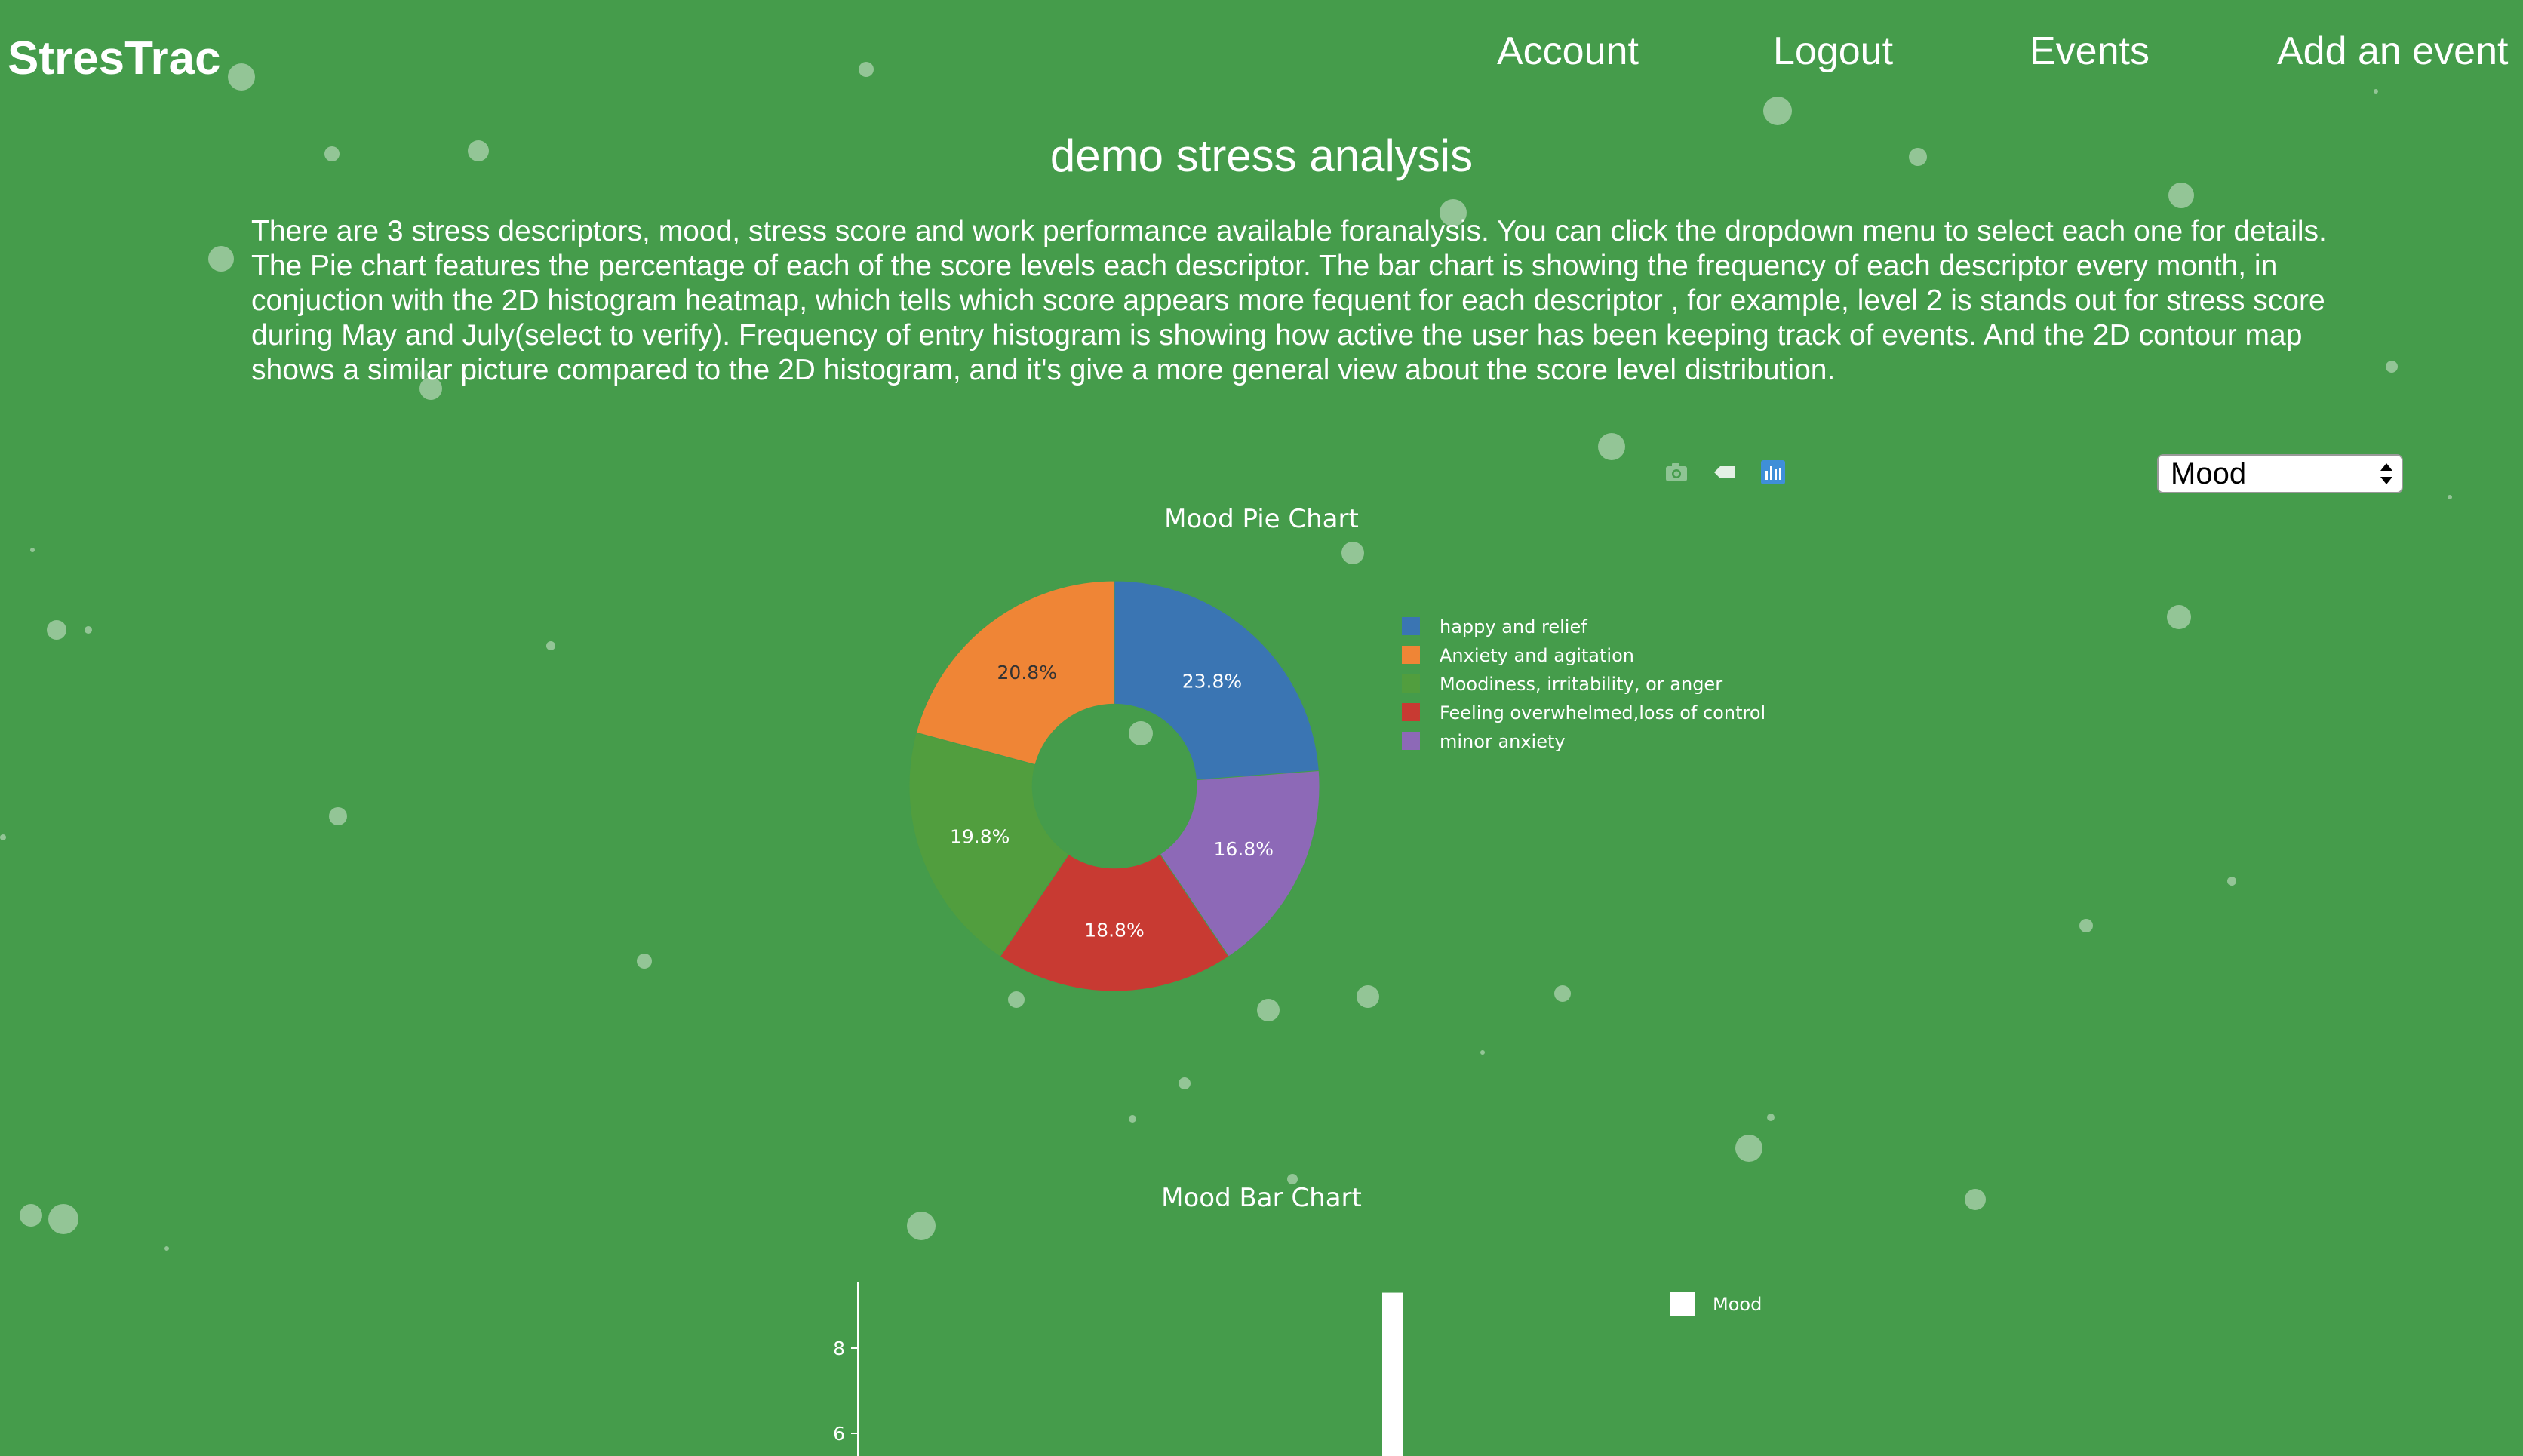 The width and height of the screenshot is (2523, 1456). I want to click on updown-arrows-icon, so click(2386, 474).